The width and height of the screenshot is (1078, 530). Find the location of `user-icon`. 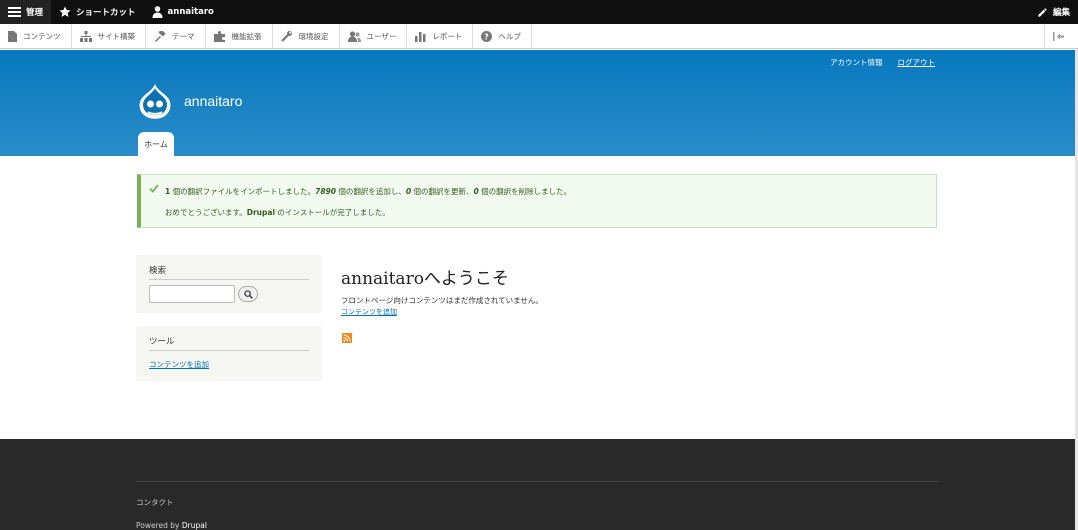

user-icon is located at coordinates (157, 12).